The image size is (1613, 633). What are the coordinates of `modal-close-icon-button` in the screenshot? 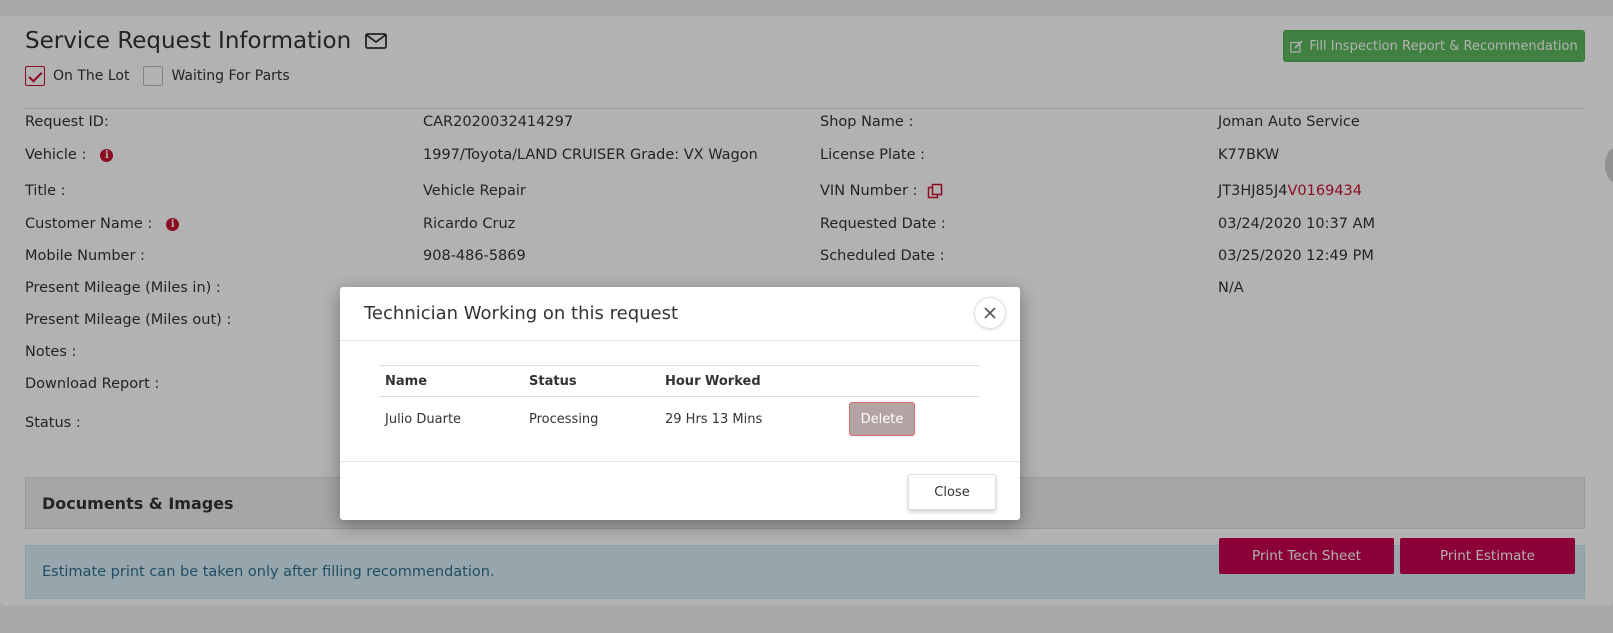 It's located at (990, 313).